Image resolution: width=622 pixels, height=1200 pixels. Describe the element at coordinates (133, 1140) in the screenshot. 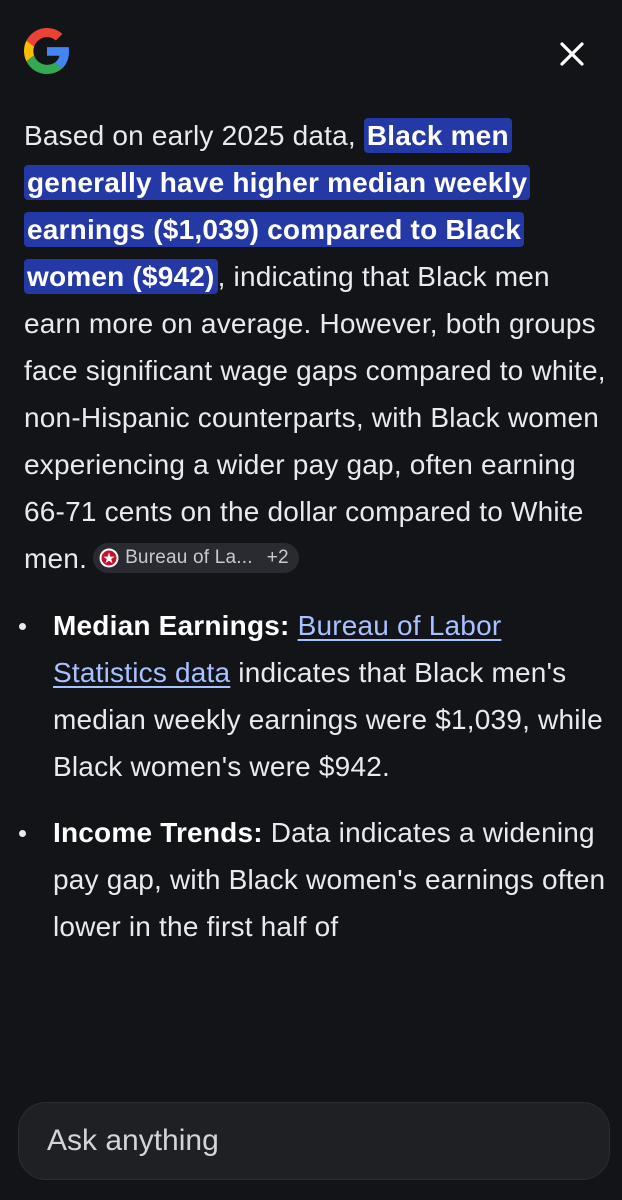

I see `ask-input-placeholder: Ask anything` at that location.